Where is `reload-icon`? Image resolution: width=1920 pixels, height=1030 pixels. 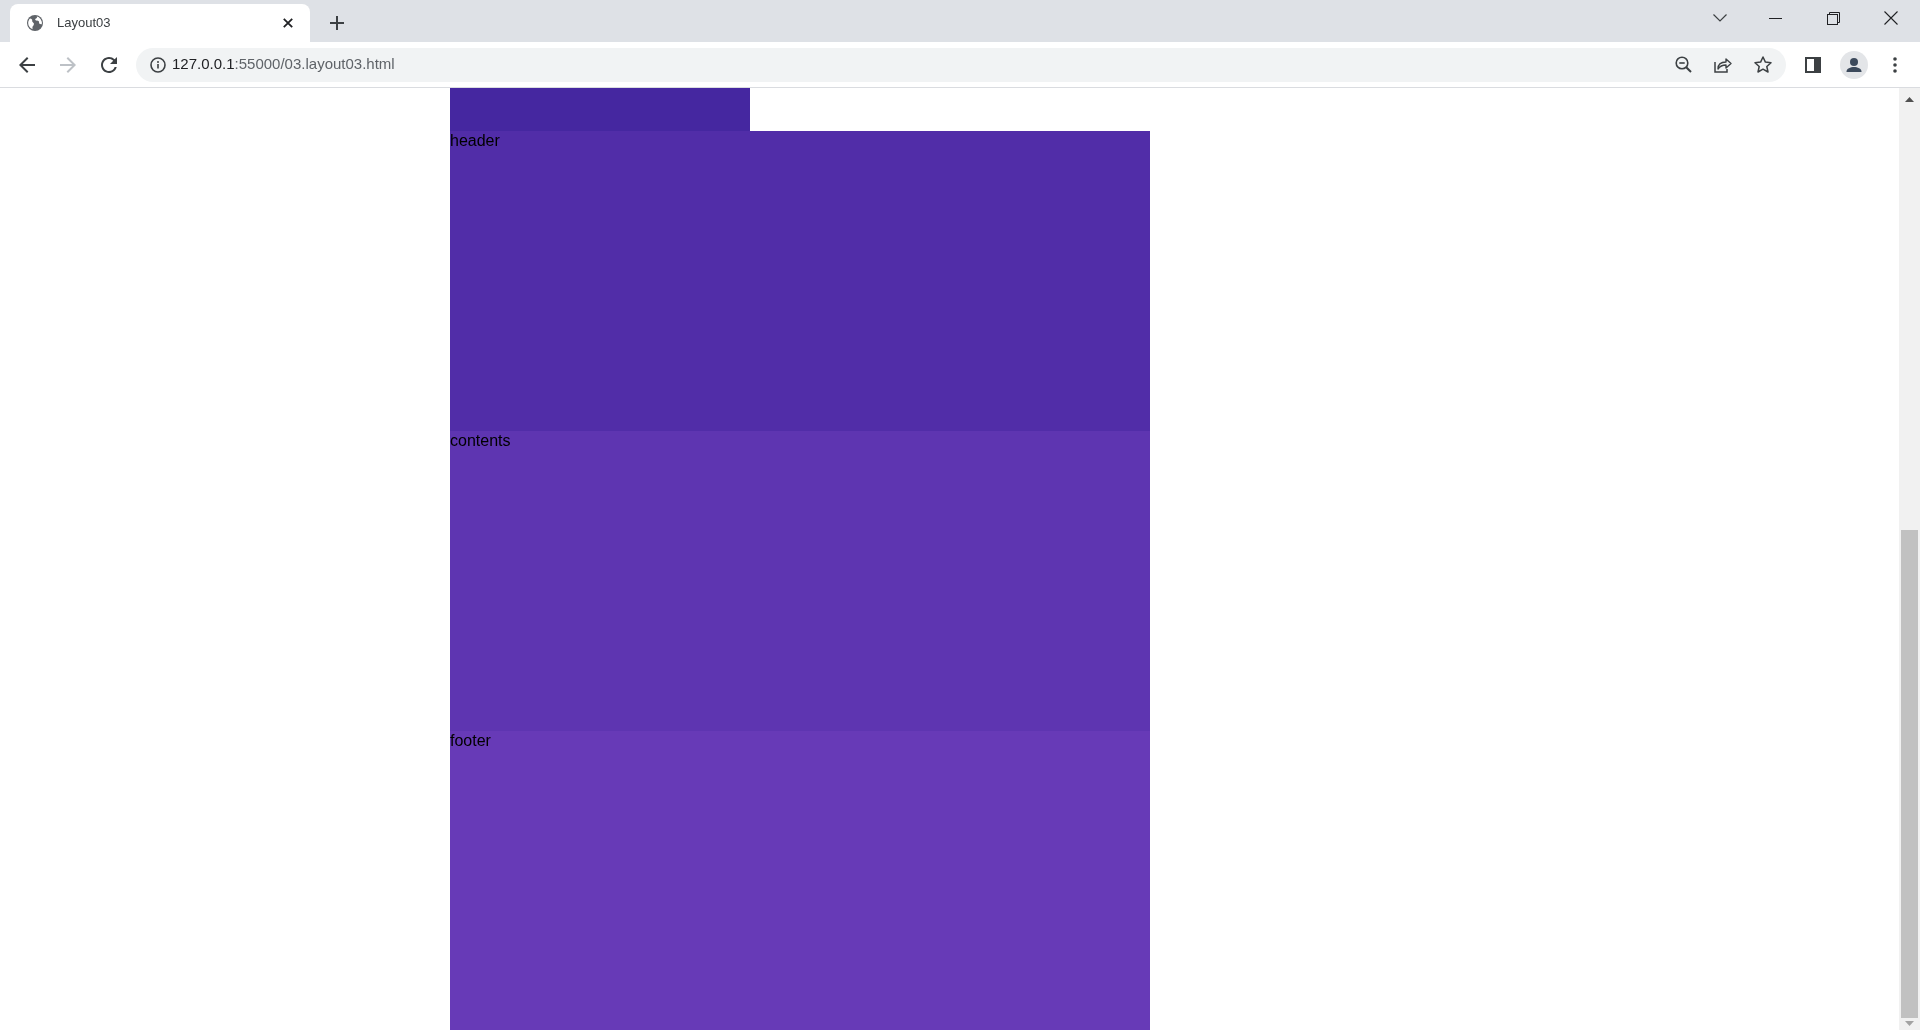 reload-icon is located at coordinates (109, 64).